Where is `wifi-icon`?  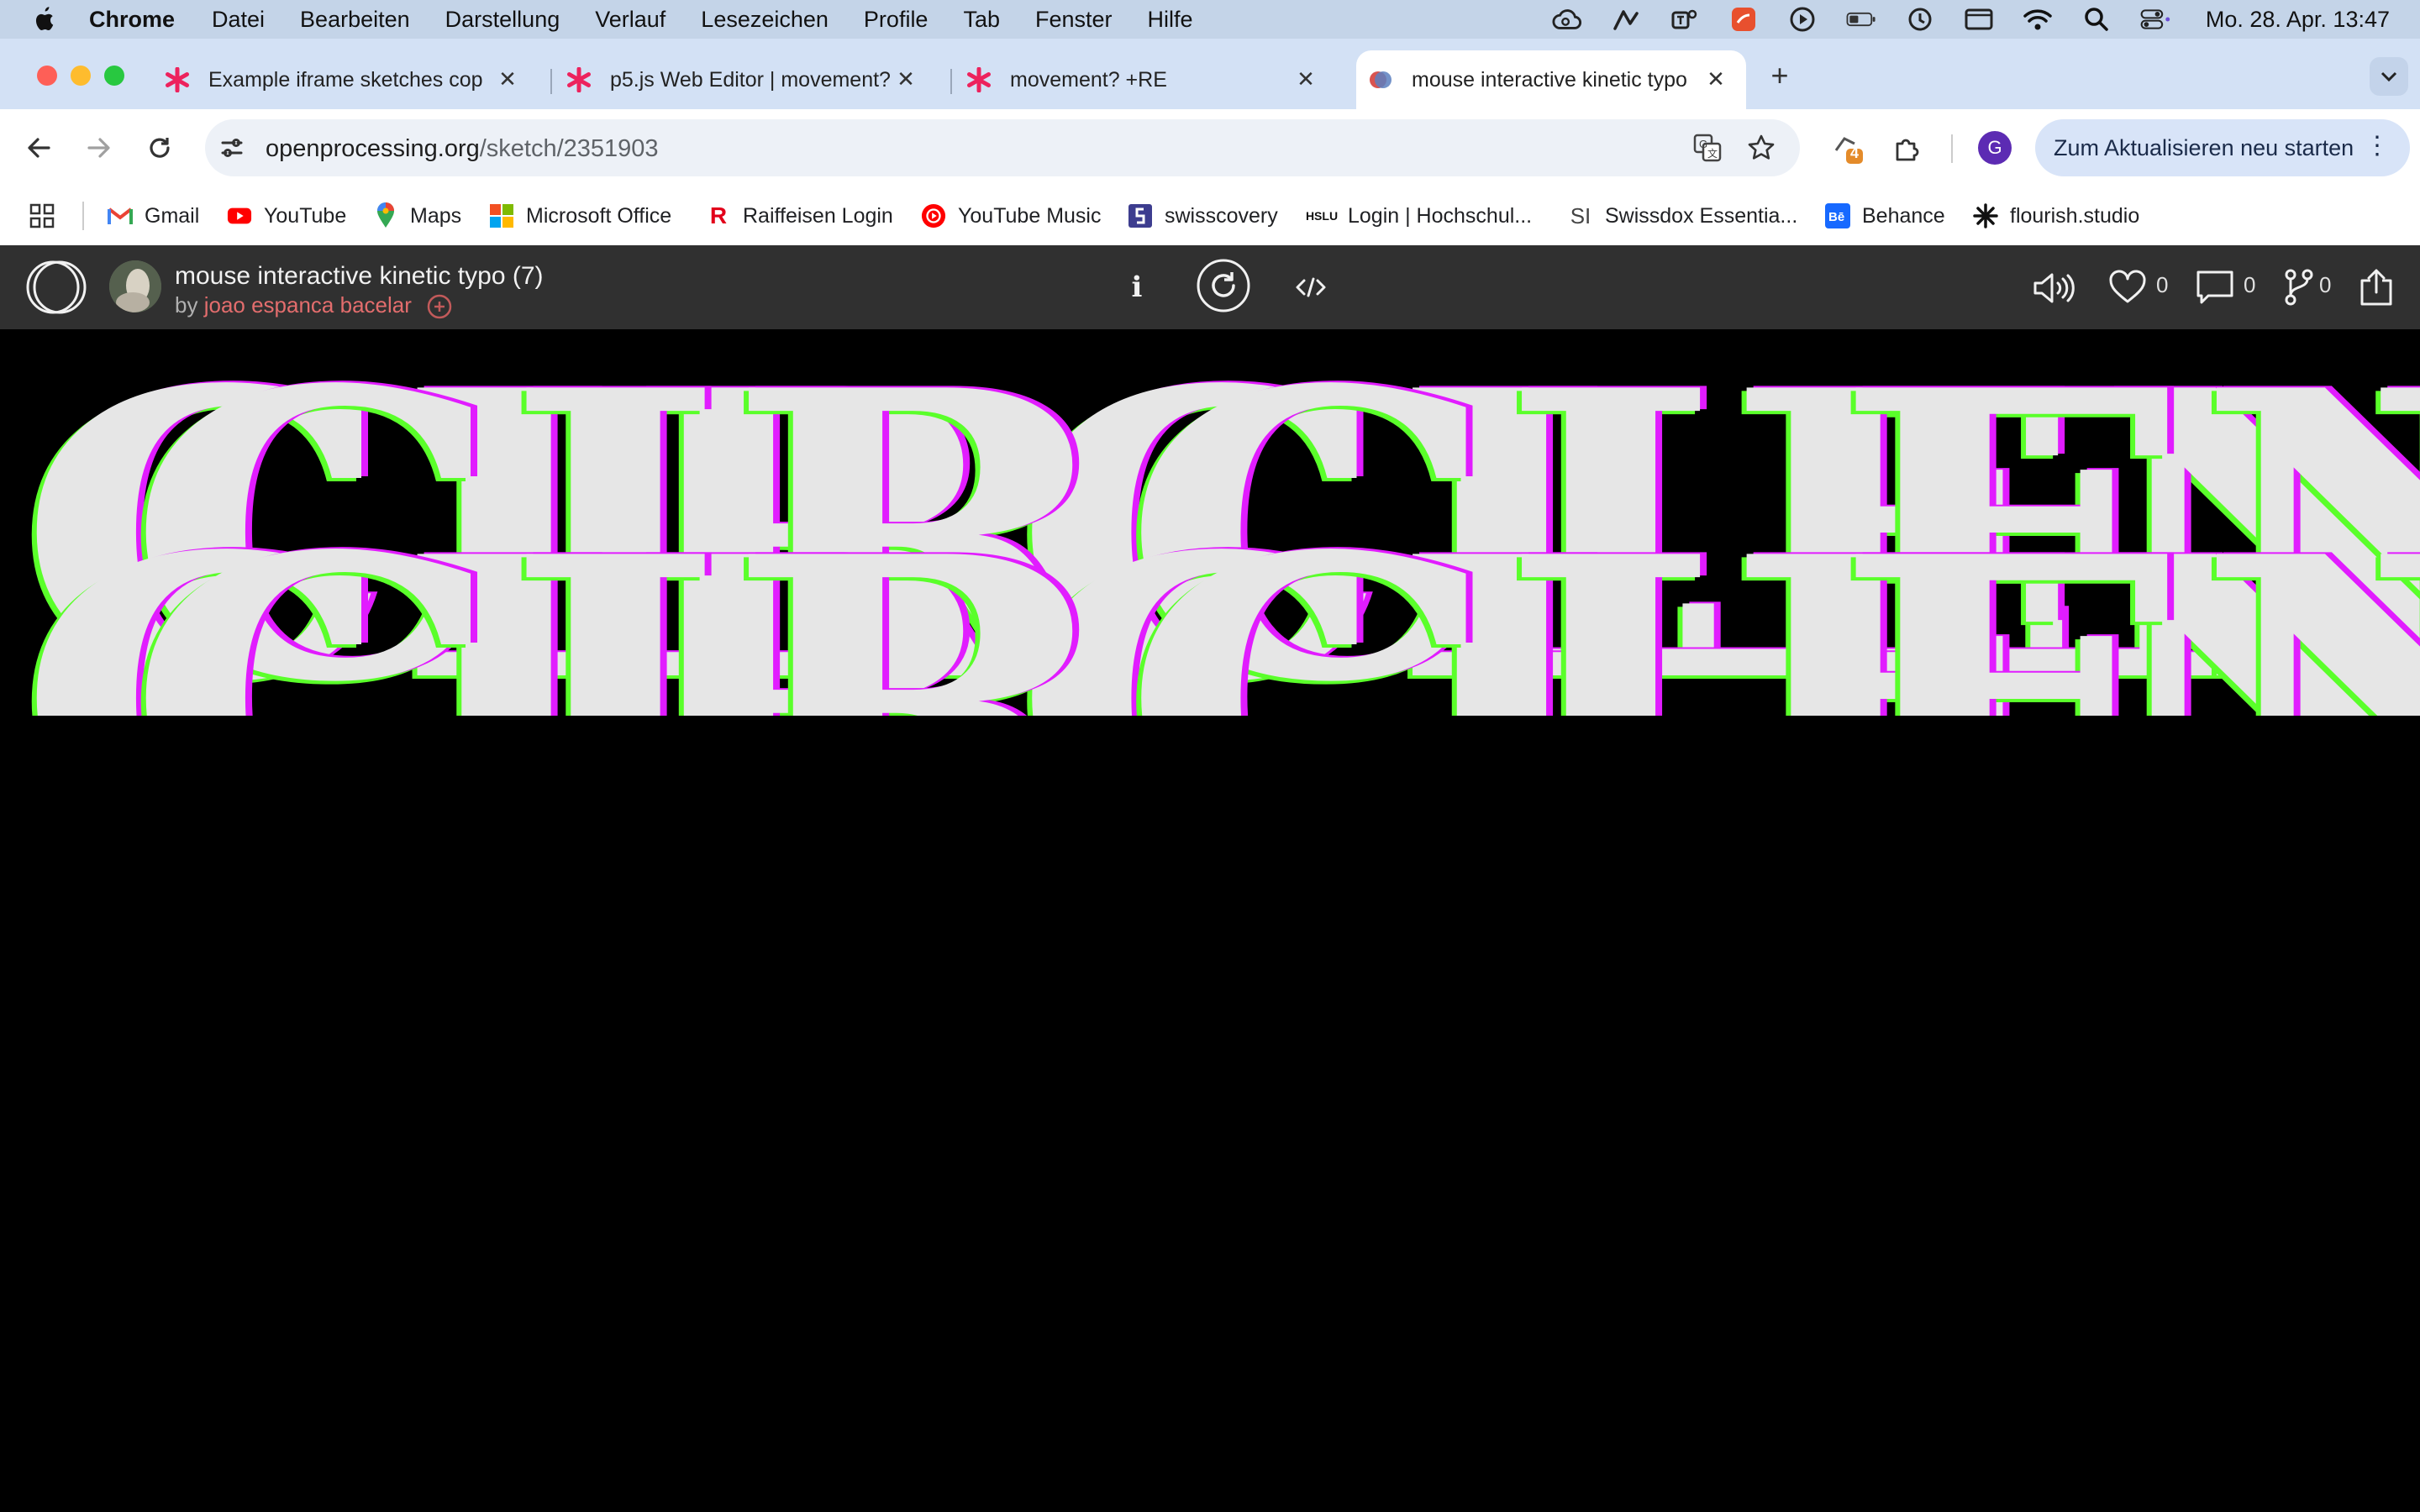
wifi-icon is located at coordinates (2038, 19).